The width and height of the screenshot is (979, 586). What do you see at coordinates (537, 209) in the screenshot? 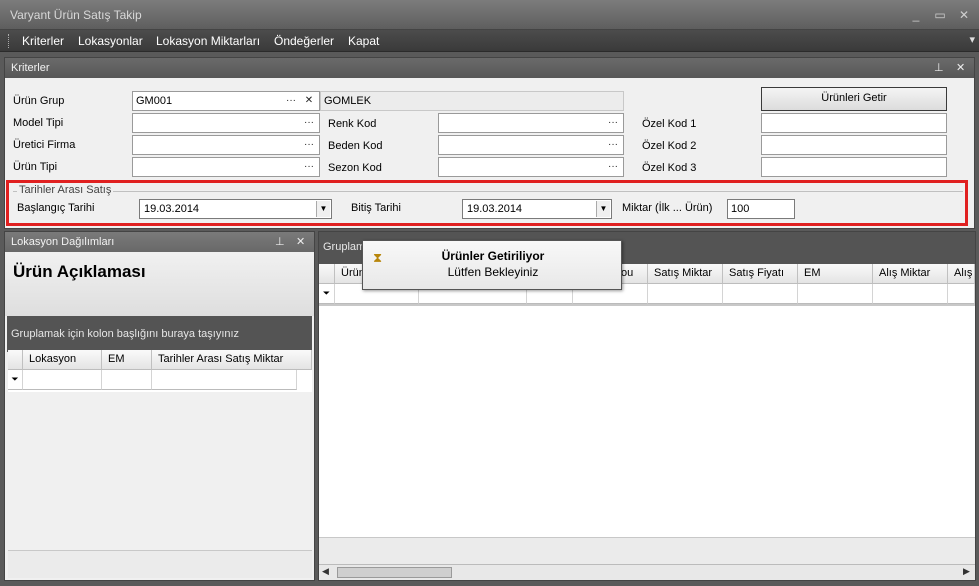
I see `bitis-tarihi-dropdown: 19.03.2014 ▼` at bounding box center [537, 209].